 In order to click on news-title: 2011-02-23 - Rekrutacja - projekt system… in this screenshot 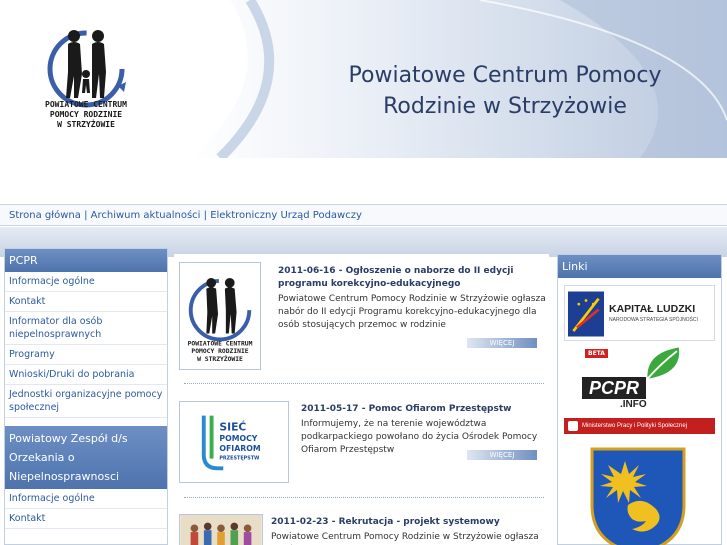, I will do `click(410, 522)`.